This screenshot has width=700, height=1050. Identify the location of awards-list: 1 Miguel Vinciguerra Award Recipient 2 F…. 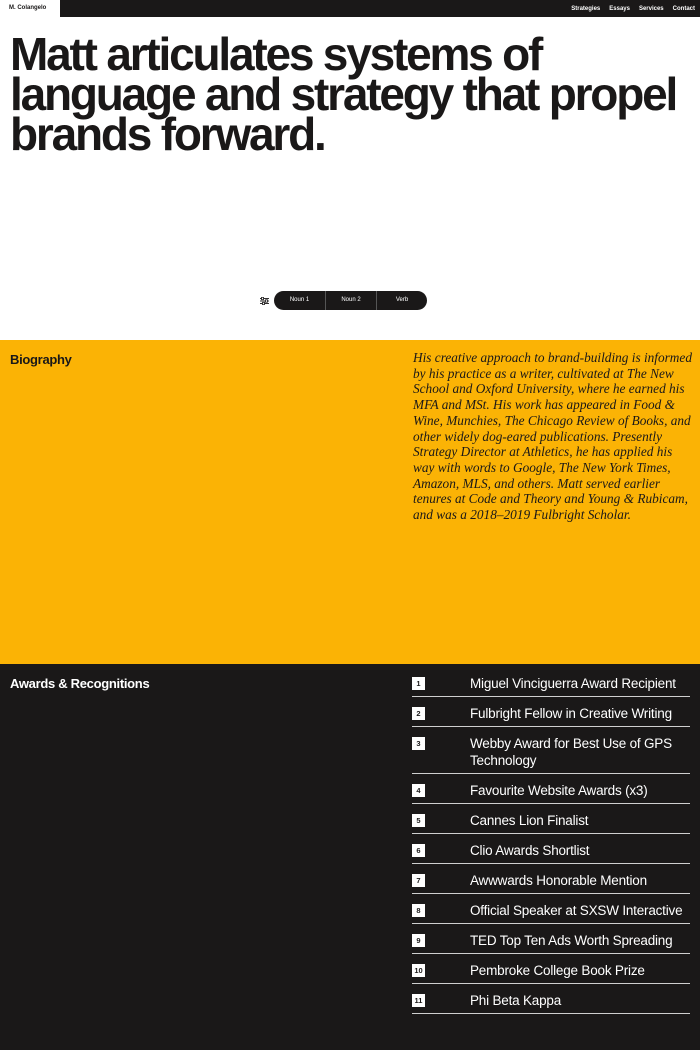
(551, 848).